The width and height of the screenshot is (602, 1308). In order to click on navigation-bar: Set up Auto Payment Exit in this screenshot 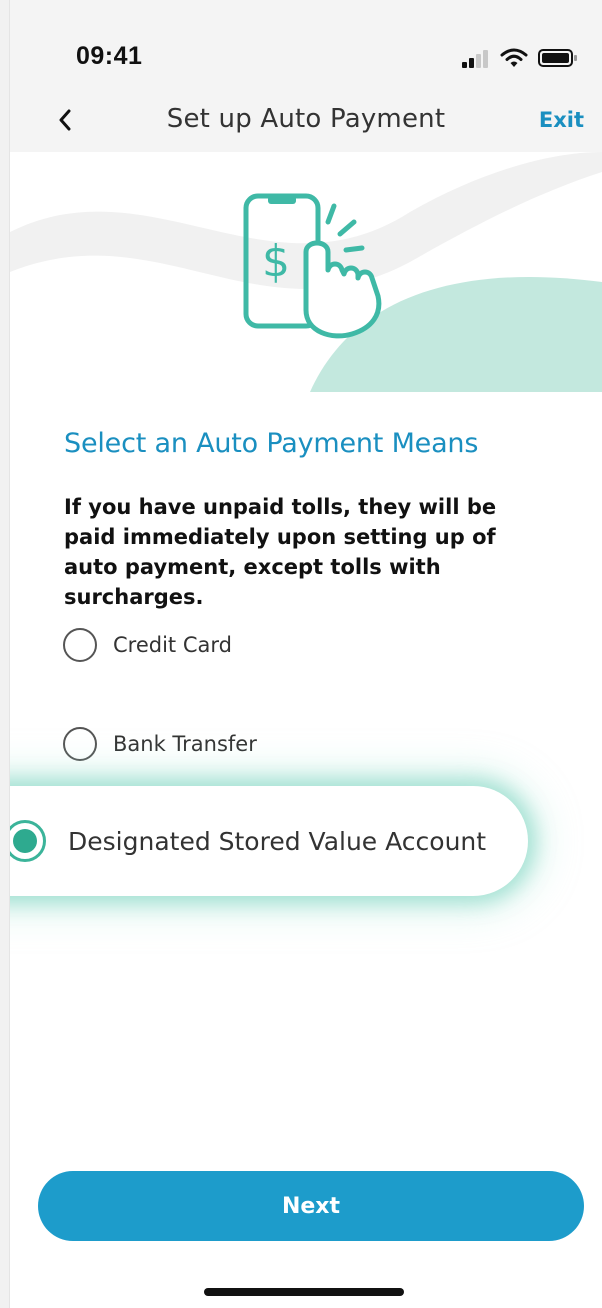, I will do `click(306, 122)`.